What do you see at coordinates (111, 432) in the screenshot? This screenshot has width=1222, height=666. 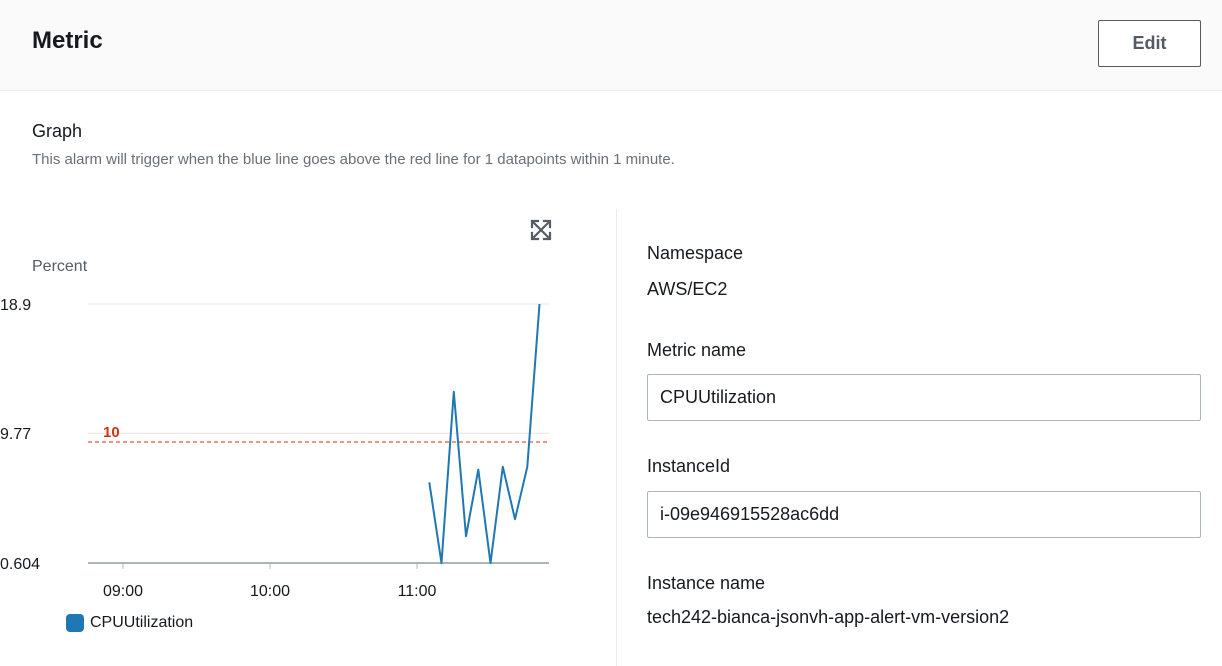 I see `threshold-label: 10` at bounding box center [111, 432].